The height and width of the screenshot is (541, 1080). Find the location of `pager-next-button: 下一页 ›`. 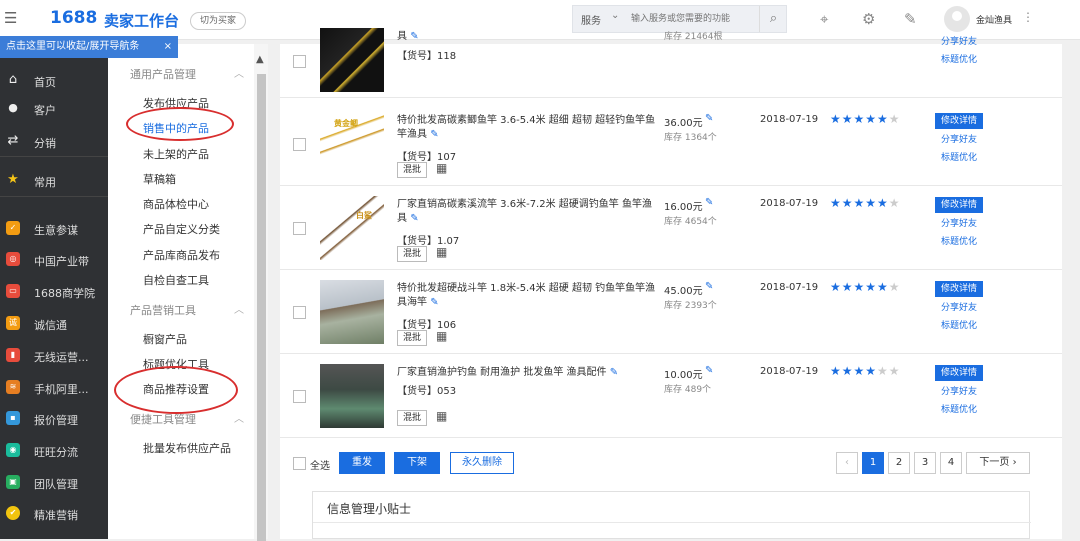

pager-next-button: 下一页 › is located at coordinates (998, 463).